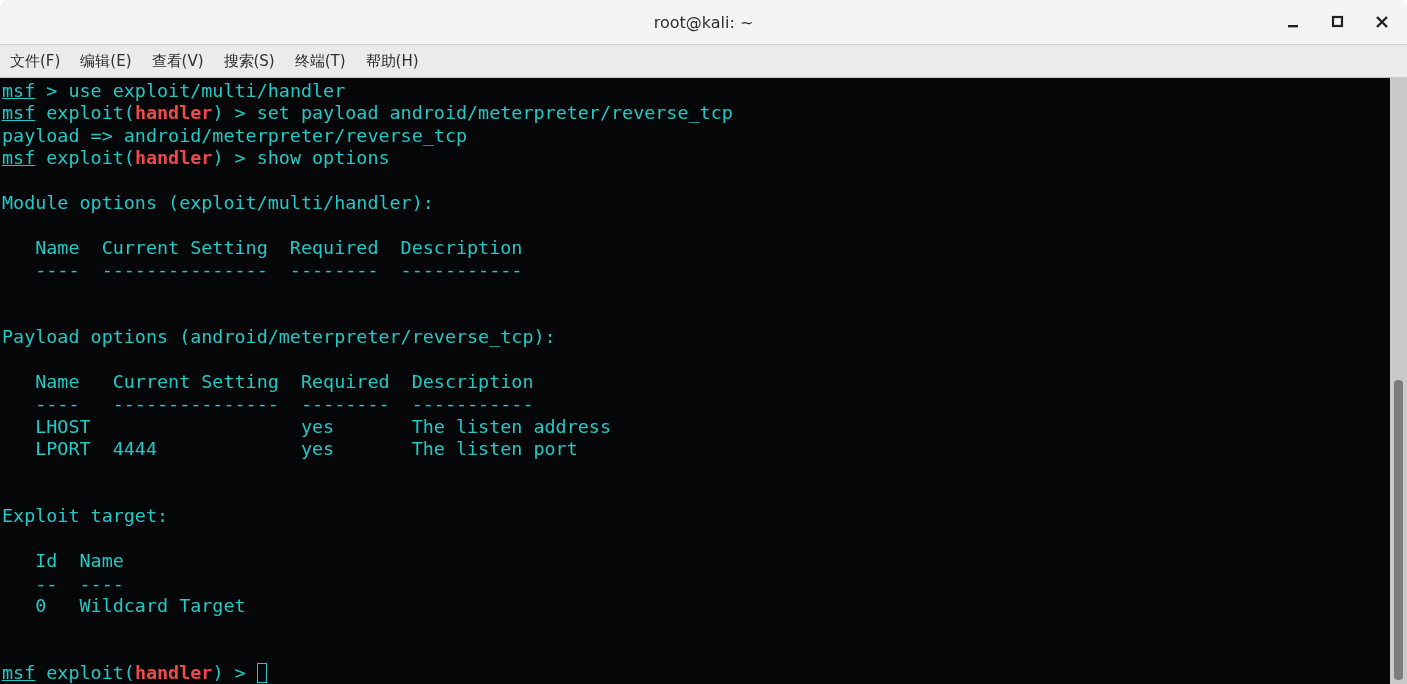 The height and width of the screenshot is (684, 1407). I want to click on cursor-icon, so click(261, 673).